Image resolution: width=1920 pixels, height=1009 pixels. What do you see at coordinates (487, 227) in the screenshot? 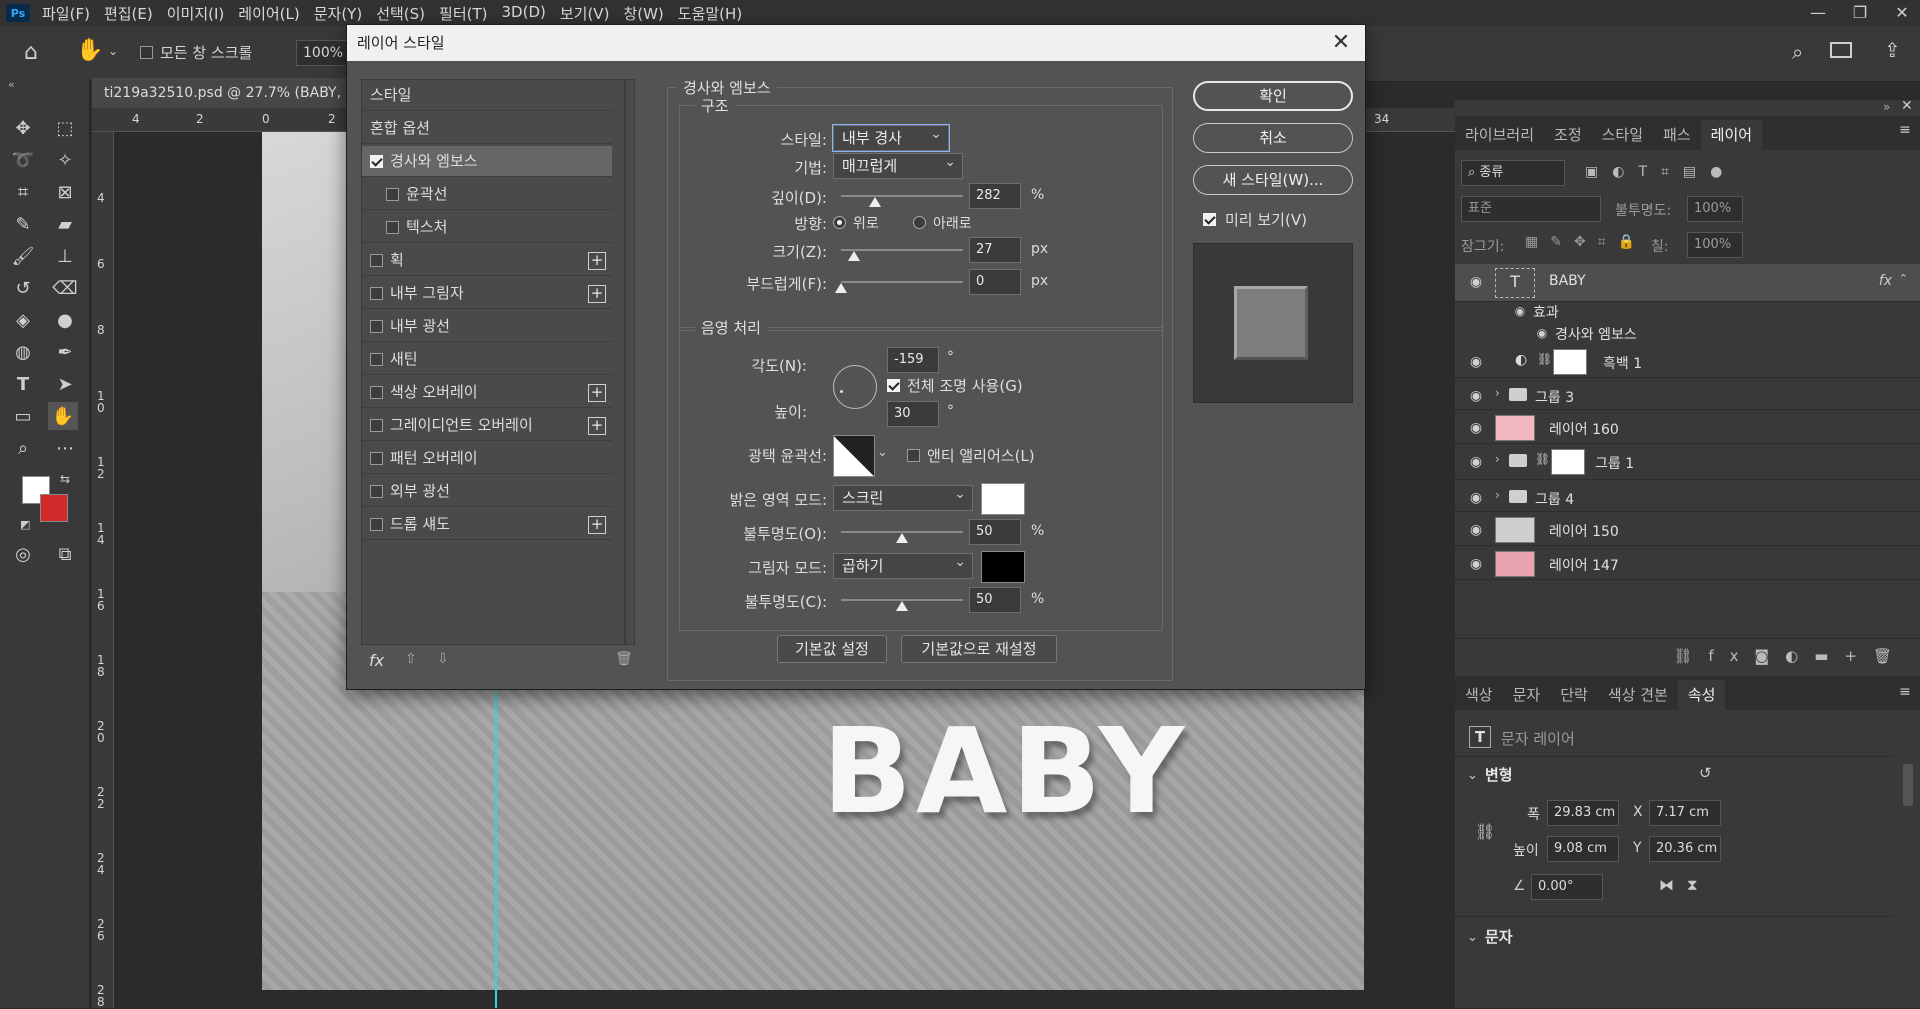
I see `style-list-item: 텍스처` at bounding box center [487, 227].